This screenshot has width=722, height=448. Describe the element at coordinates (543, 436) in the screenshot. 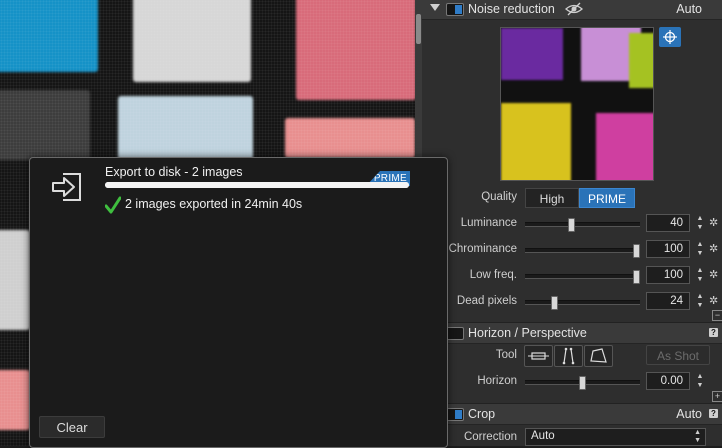

I see `correction-select-value: Auto` at that location.